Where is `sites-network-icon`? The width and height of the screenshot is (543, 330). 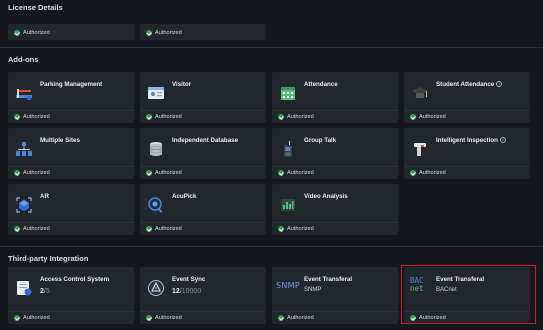
sites-network-icon is located at coordinates (24, 149).